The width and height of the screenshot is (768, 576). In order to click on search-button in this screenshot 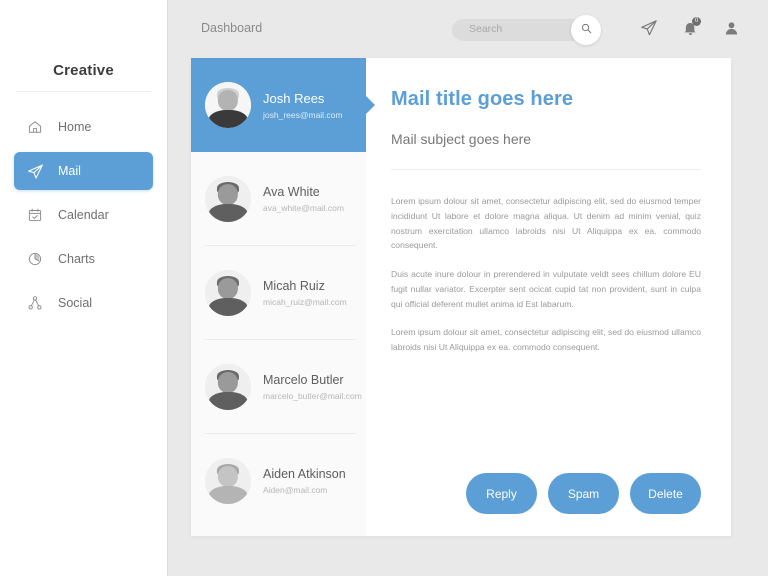, I will do `click(586, 30)`.